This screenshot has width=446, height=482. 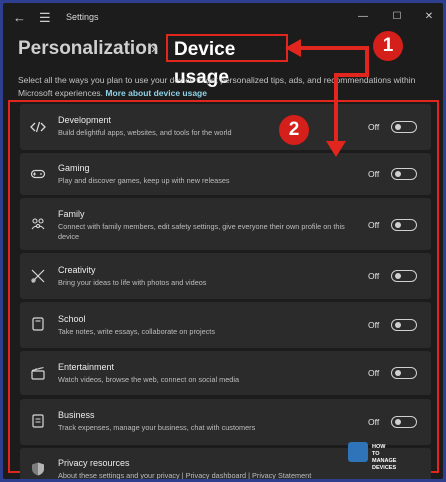 I want to click on creativity-icon, so click(x=38, y=276).